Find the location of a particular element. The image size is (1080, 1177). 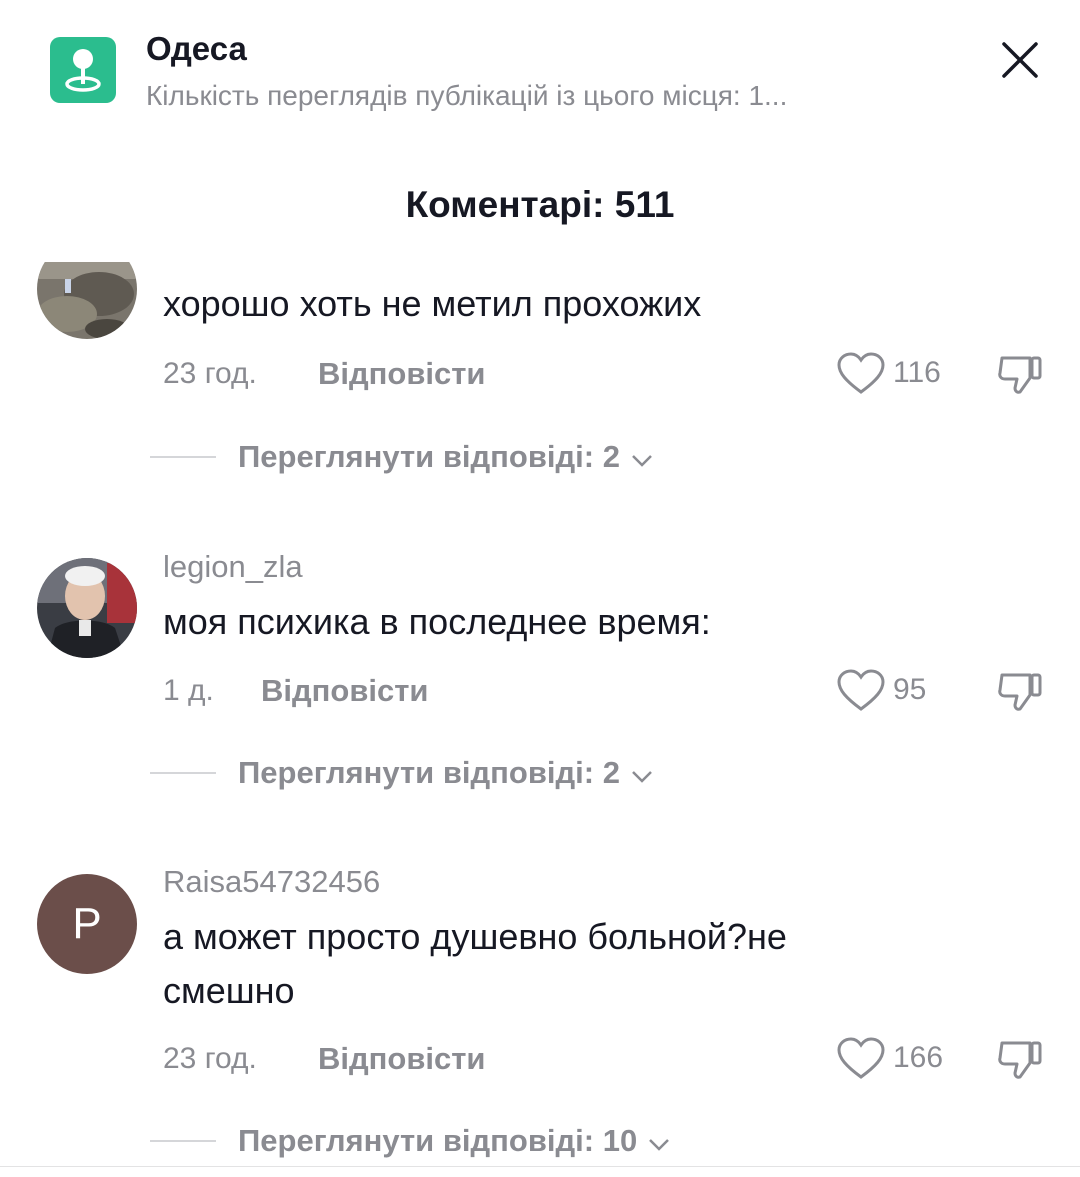

comment-username: Raisa54732456 is located at coordinates (271, 882).